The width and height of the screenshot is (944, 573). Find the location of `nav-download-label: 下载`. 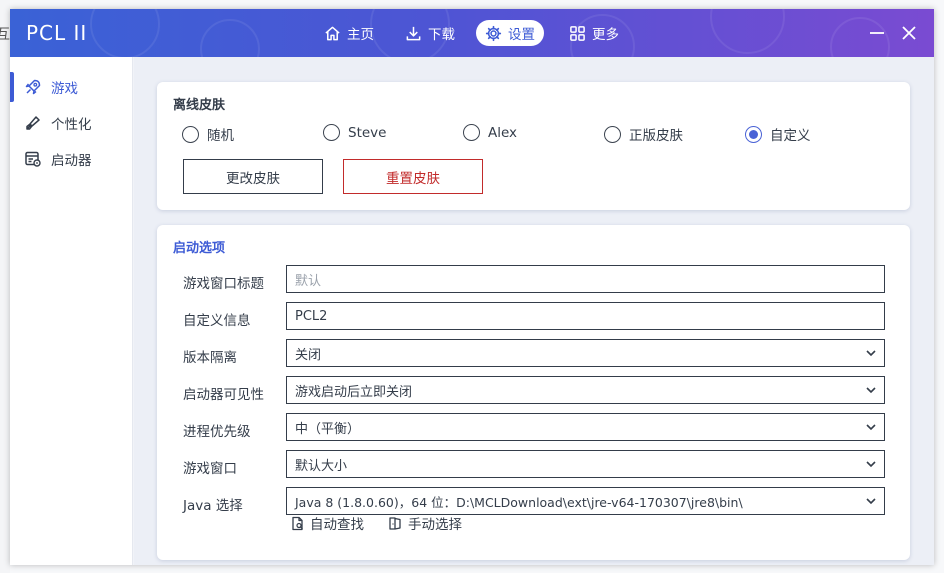

nav-download-label: 下载 is located at coordinates (441, 35).